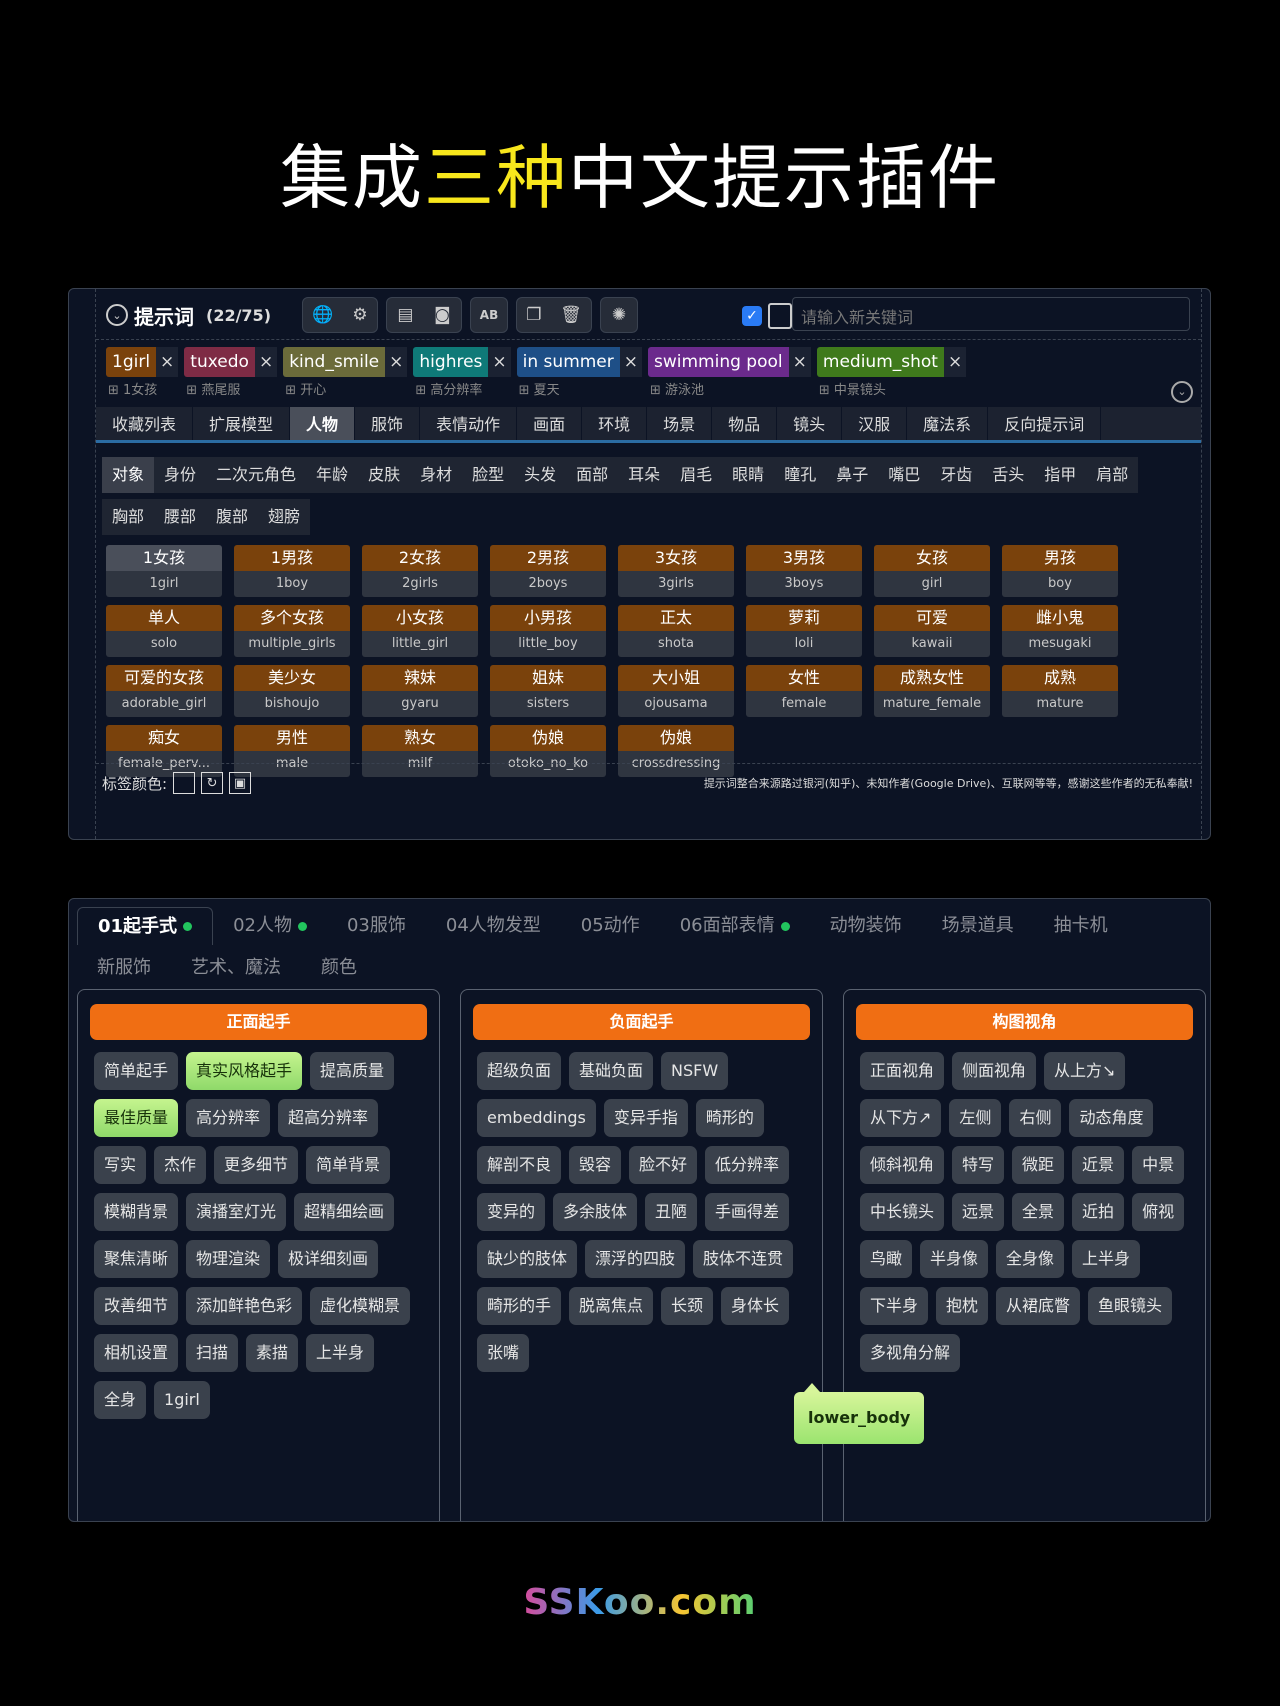 This screenshot has width=1280, height=1706. What do you see at coordinates (902, 1212) in the screenshot?
I see `prompt-chip: 中长镜头` at bounding box center [902, 1212].